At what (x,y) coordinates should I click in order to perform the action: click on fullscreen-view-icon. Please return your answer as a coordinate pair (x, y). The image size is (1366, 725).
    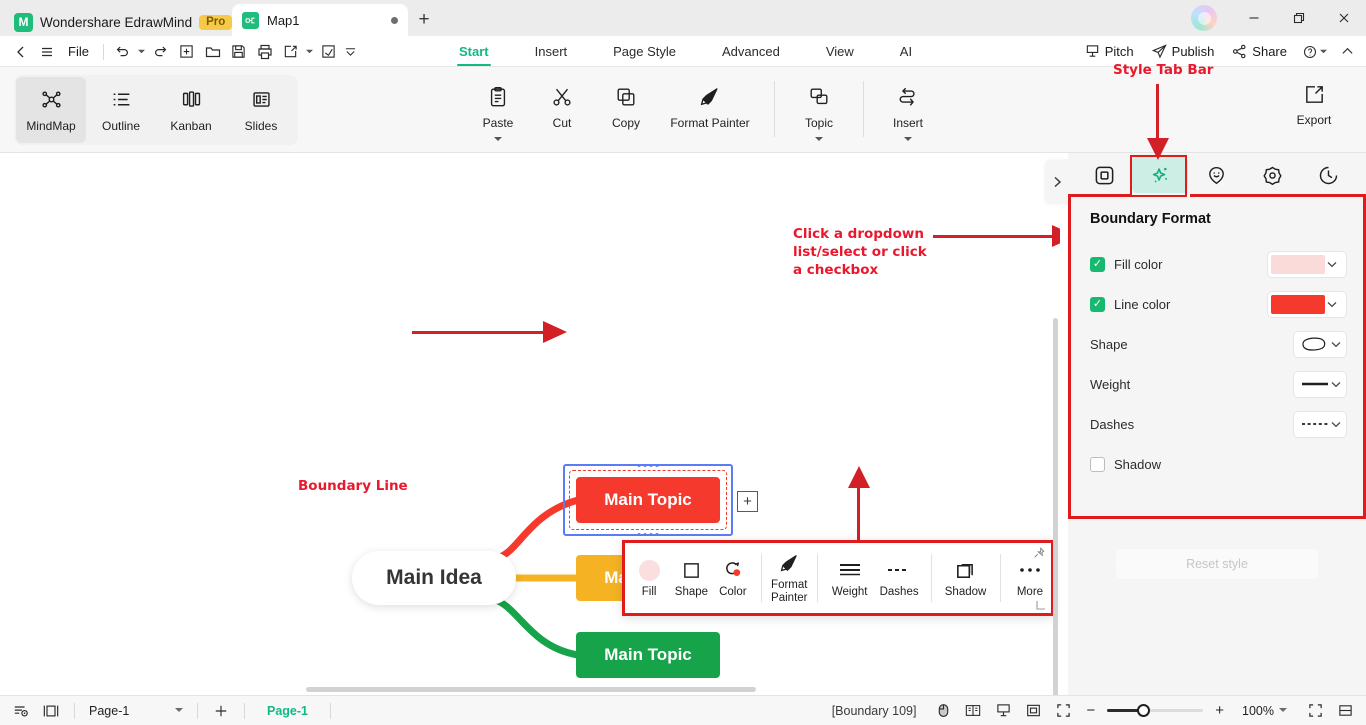
    Looking at the image, I should click on (1063, 710).